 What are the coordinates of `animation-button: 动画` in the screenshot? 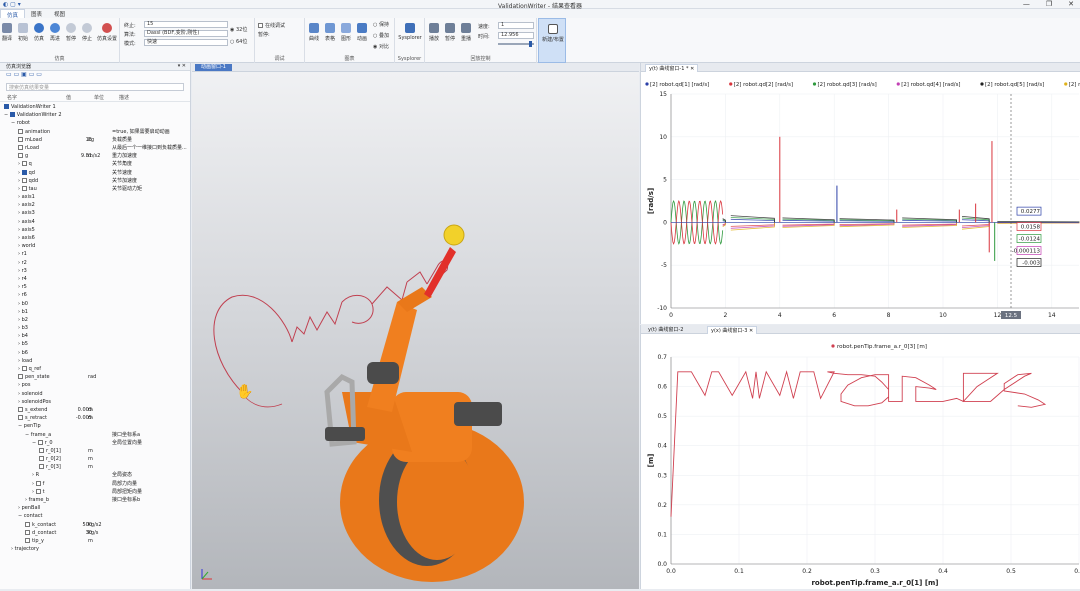 It's located at (362, 32).